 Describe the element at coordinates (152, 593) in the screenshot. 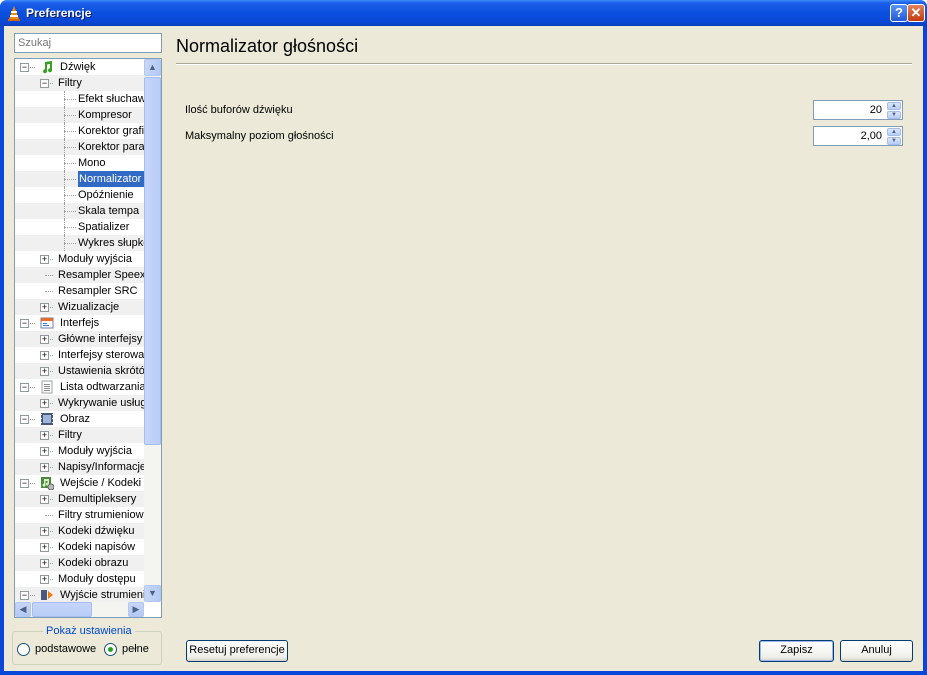

I see `scroll-down-arrow-icon: ▼` at that location.